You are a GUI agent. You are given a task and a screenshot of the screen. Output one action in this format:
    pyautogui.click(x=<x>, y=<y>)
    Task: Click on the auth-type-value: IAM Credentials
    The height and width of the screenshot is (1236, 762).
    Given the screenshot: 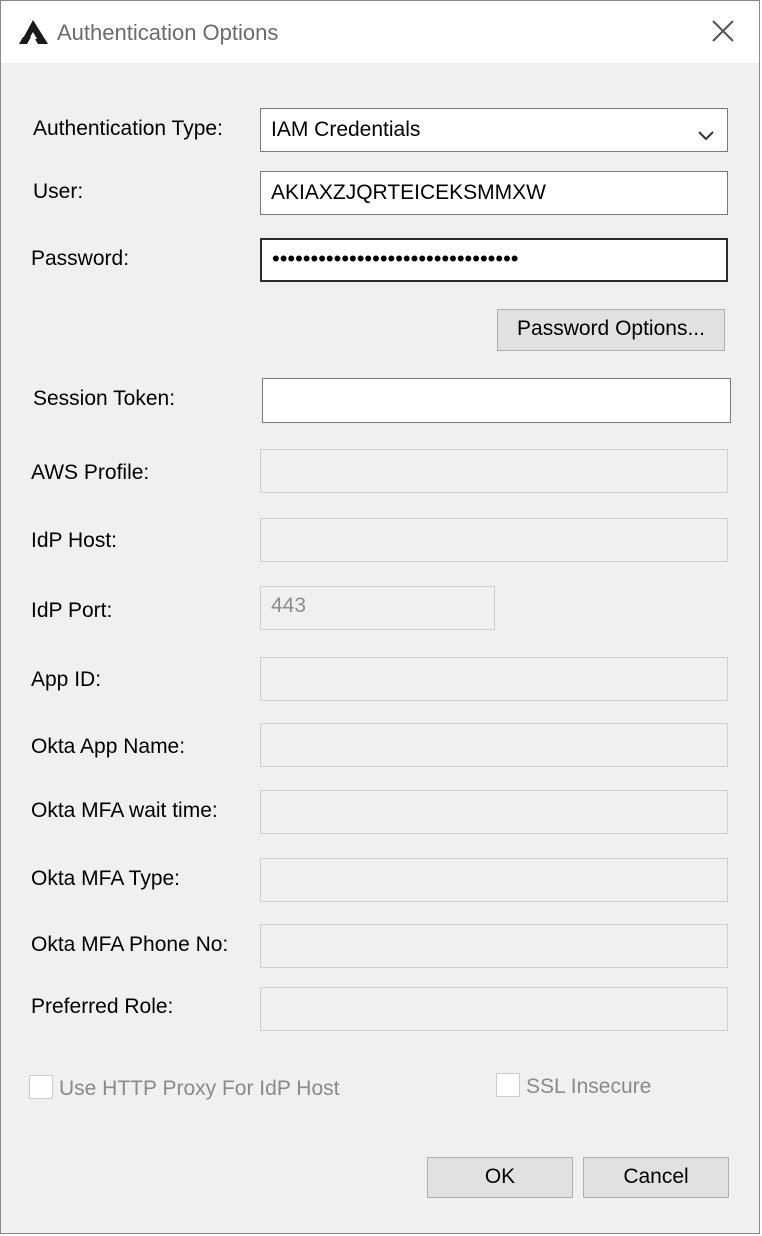 What is the action you would take?
    pyautogui.click(x=346, y=129)
    